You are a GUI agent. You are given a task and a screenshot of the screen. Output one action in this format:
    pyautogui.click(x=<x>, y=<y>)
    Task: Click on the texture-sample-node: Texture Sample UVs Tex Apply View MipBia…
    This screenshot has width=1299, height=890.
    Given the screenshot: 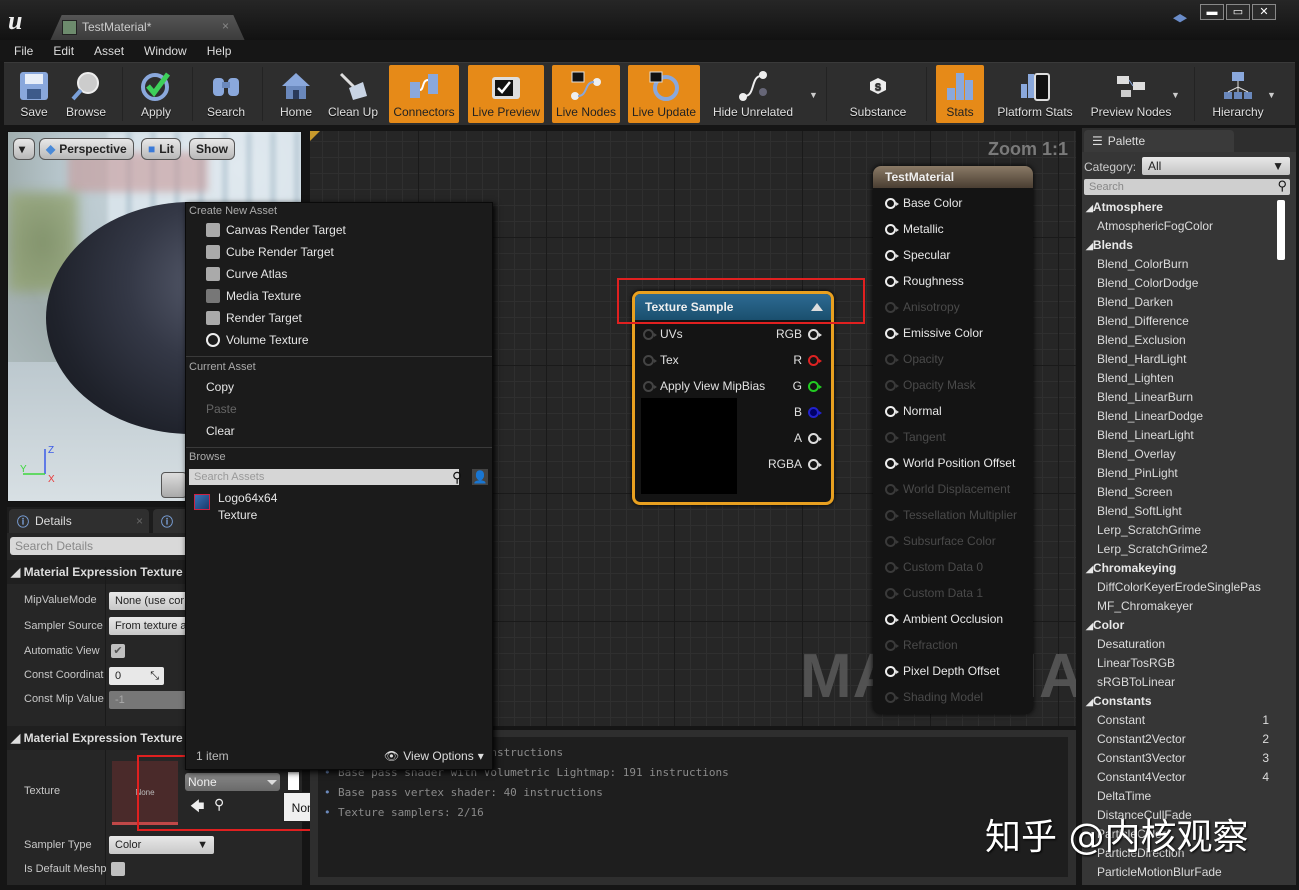 What is the action you would take?
    pyautogui.click(x=733, y=398)
    